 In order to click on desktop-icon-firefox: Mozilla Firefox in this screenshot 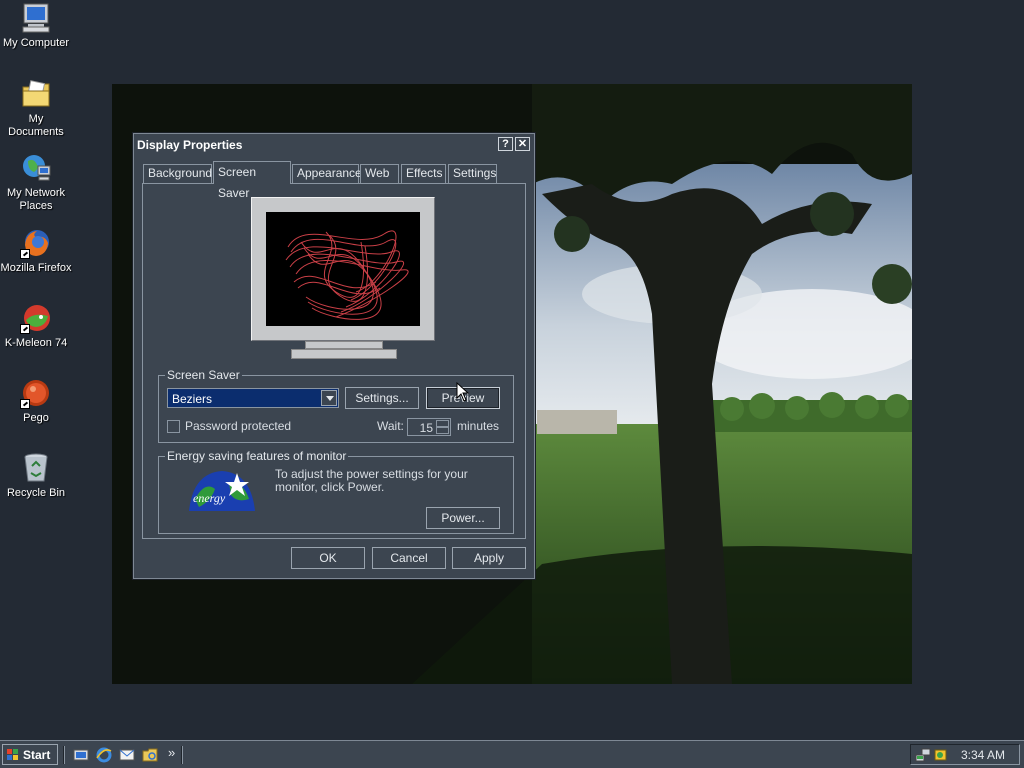, I will do `click(36, 251)`.